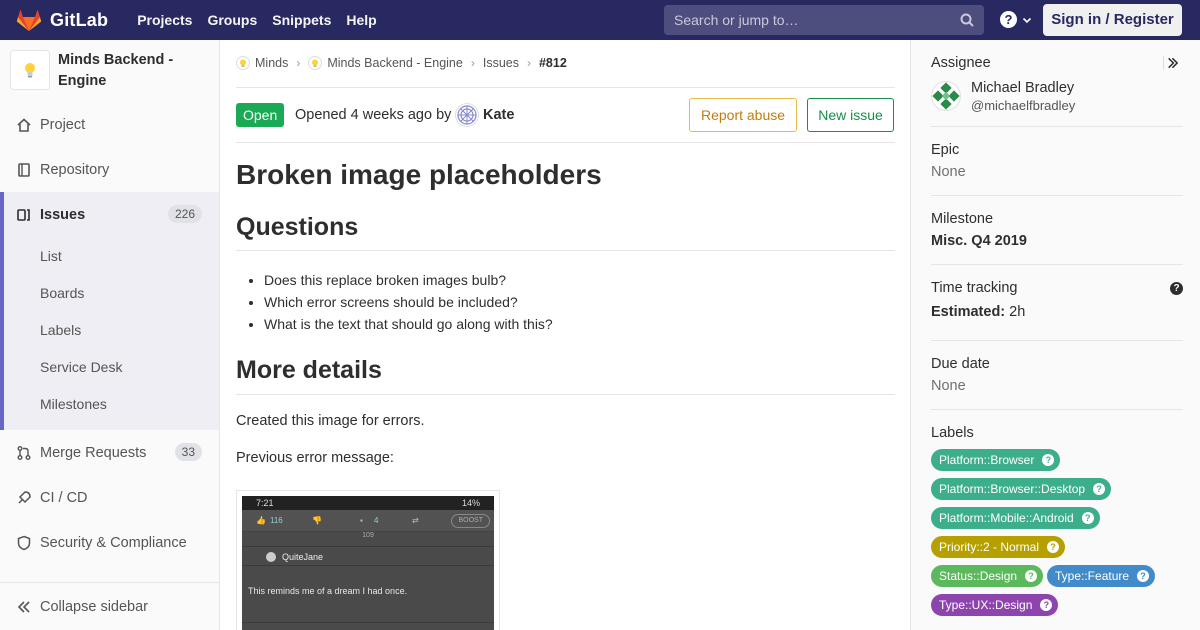 The image size is (1200, 630). Describe the element at coordinates (987, 576) in the screenshot. I see `label-pill: Status::Design?` at that location.